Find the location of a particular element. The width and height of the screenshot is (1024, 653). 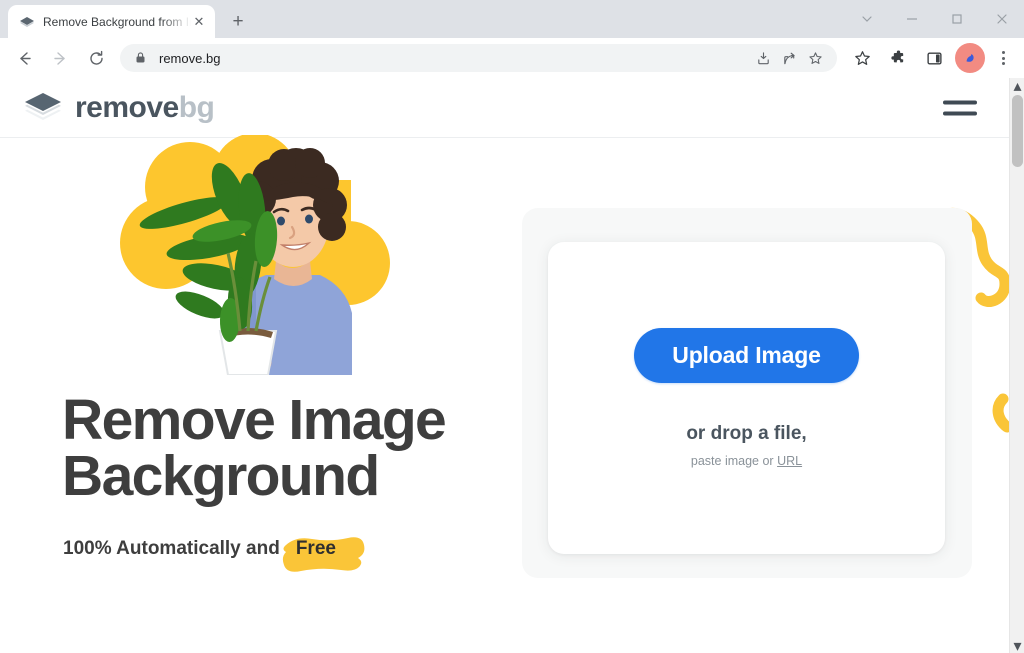

page-scrollbar: ▴ ▾ is located at coordinates (1016, 365).